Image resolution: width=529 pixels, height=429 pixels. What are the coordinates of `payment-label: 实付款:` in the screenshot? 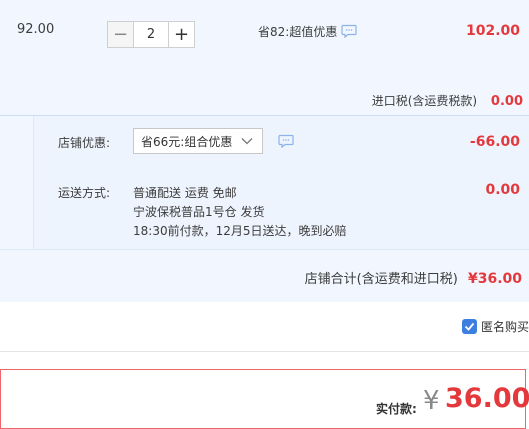 It's located at (396, 409).